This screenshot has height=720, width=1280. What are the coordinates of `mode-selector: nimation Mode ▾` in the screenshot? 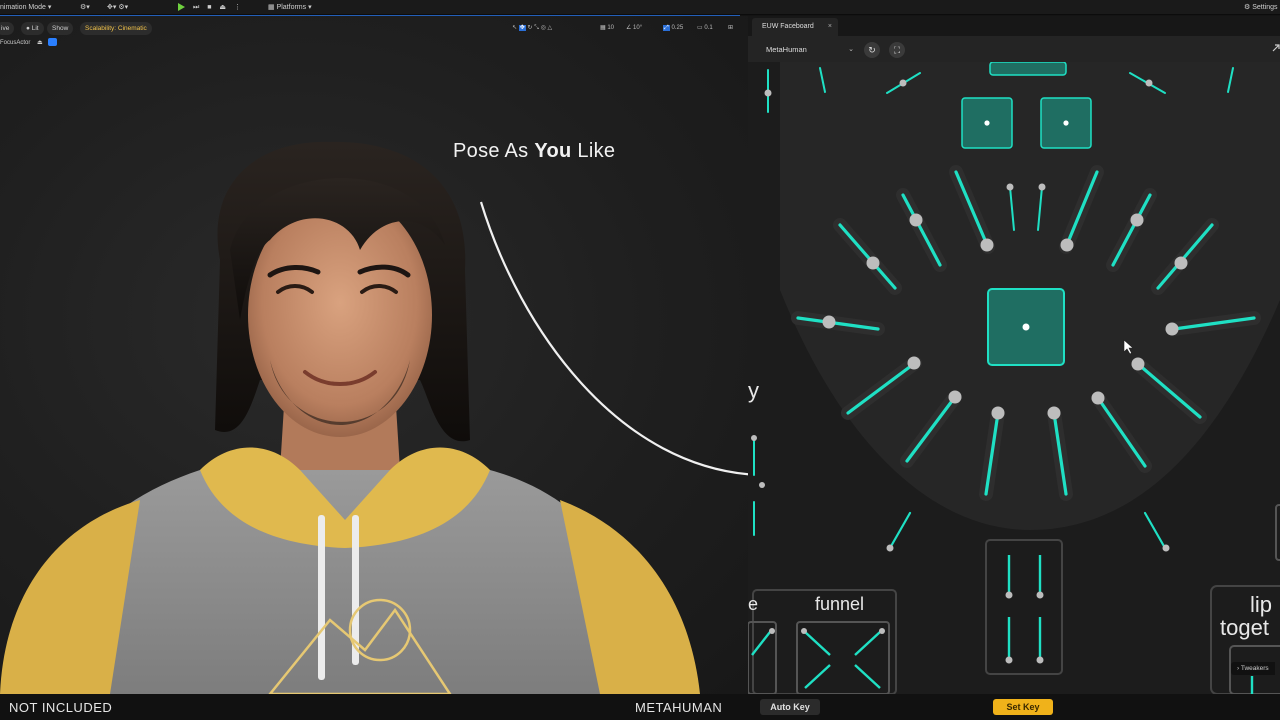 It's located at (25, 7).